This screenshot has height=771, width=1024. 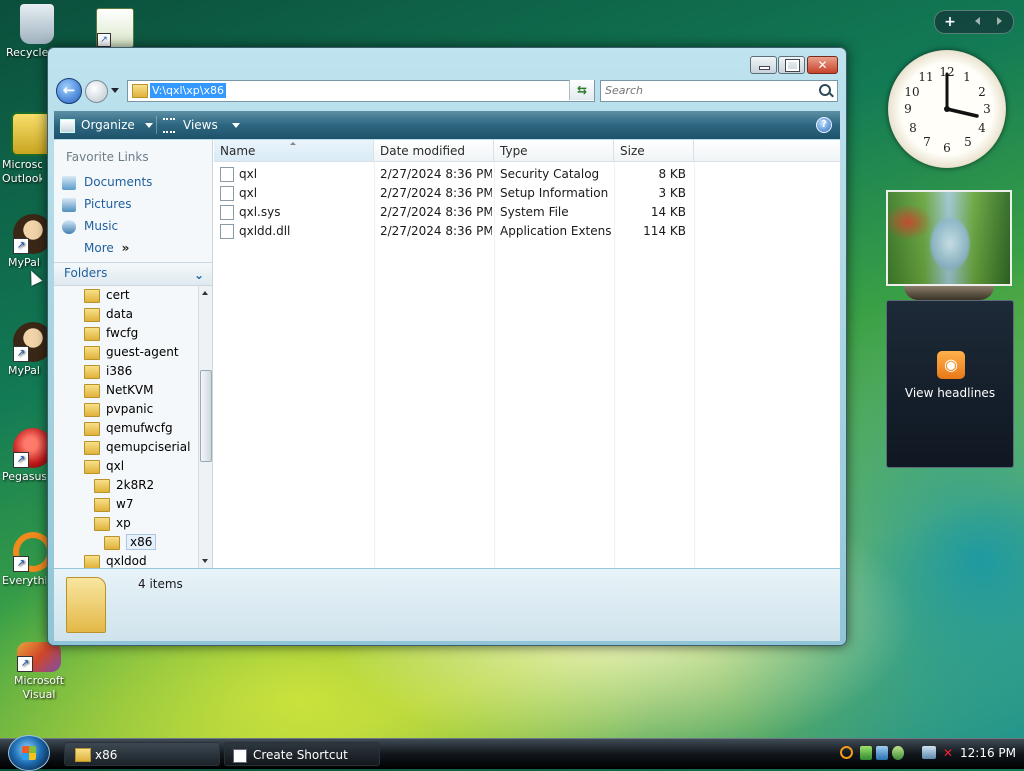 What do you see at coordinates (24, 262) in the screenshot?
I see `desktop-icon-label: MyPal` at bounding box center [24, 262].